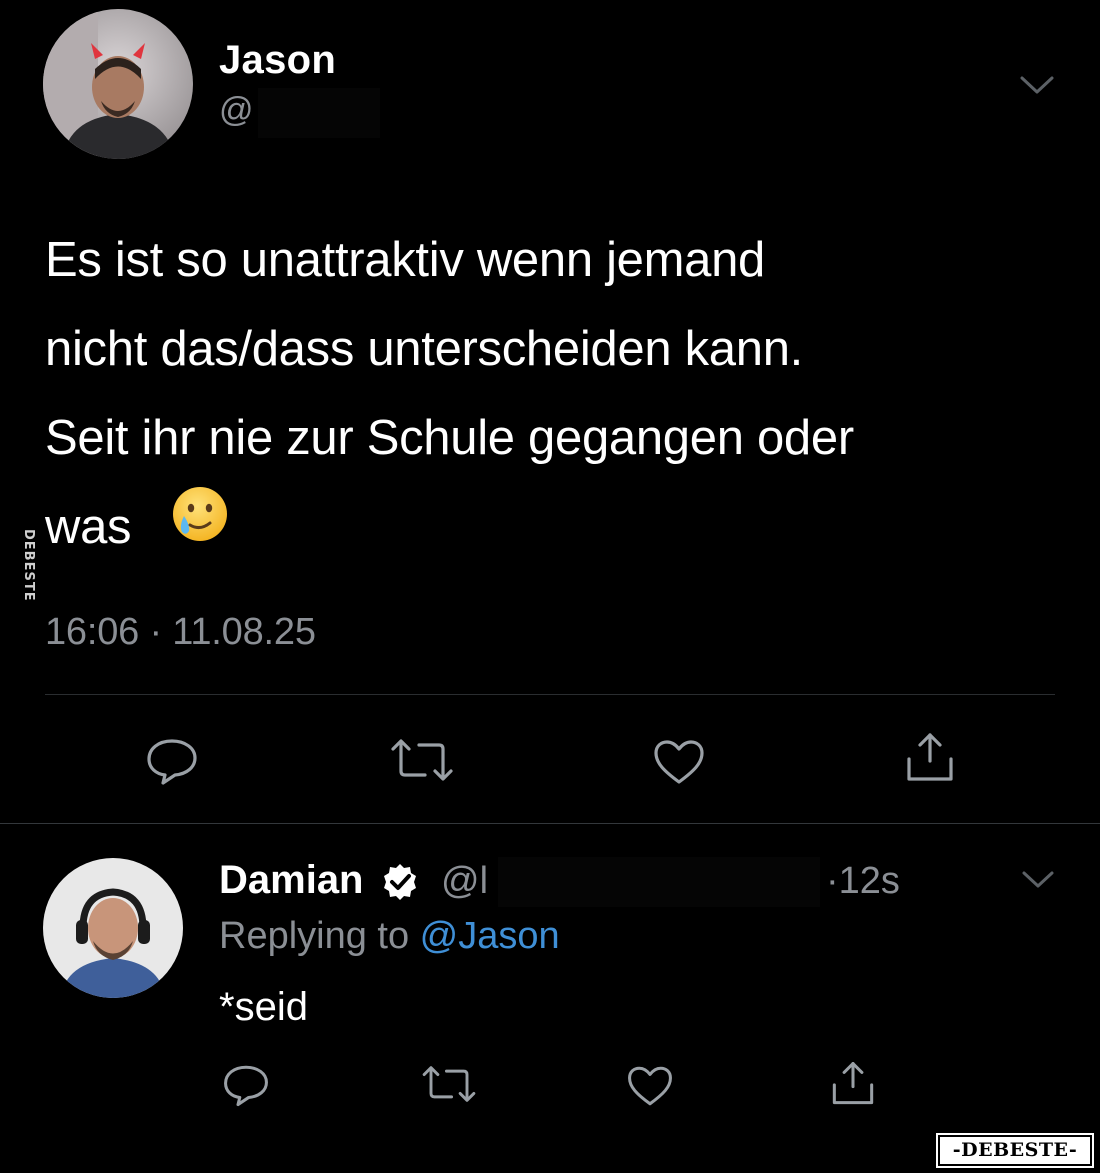 The width and height of the screenshot is (1100, 1173). What do you see at coordinates (319, 936) in the screenshot?
I see `replying-to-label: Replying to` at bounding box center [319, 936].